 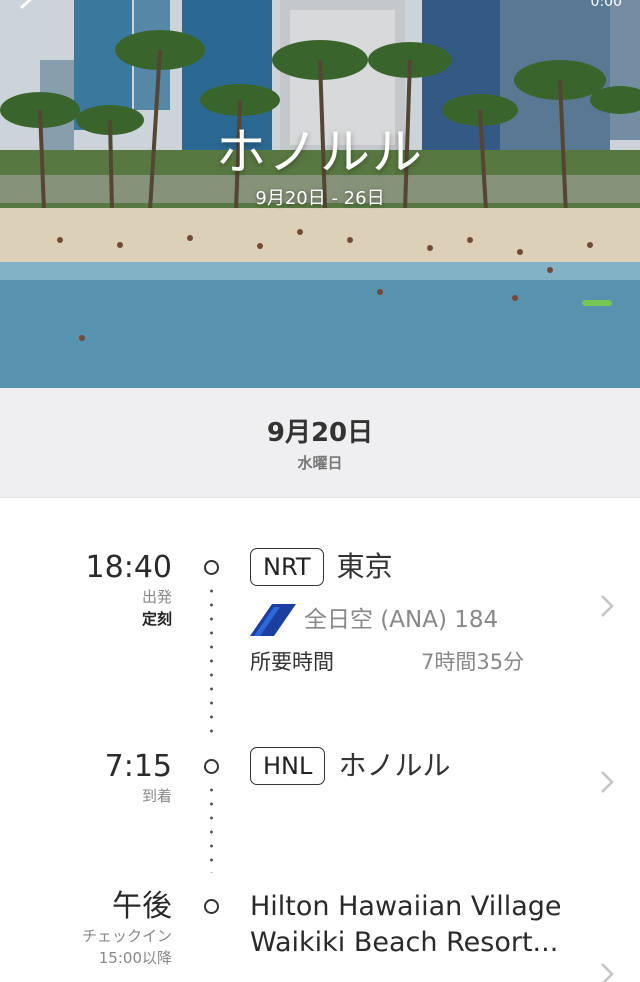 I want to click on duration-value: 7時間35分, so click(x=473, y=662).